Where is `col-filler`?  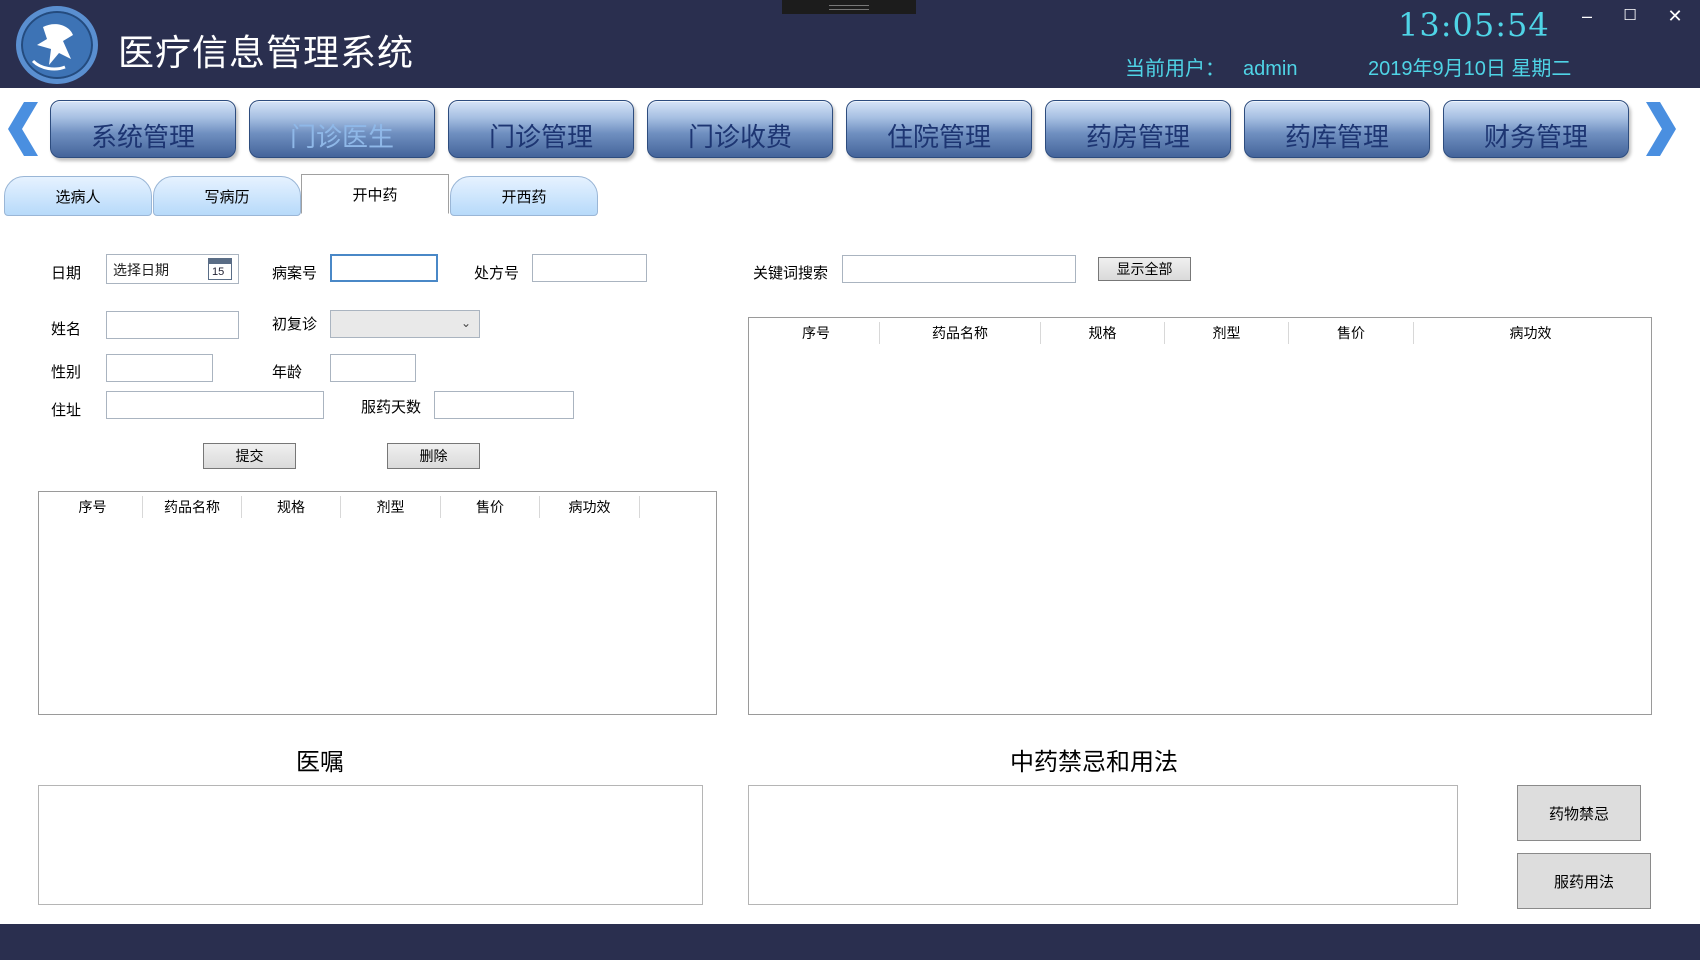 col-filler is located at coordinates (676, 507).